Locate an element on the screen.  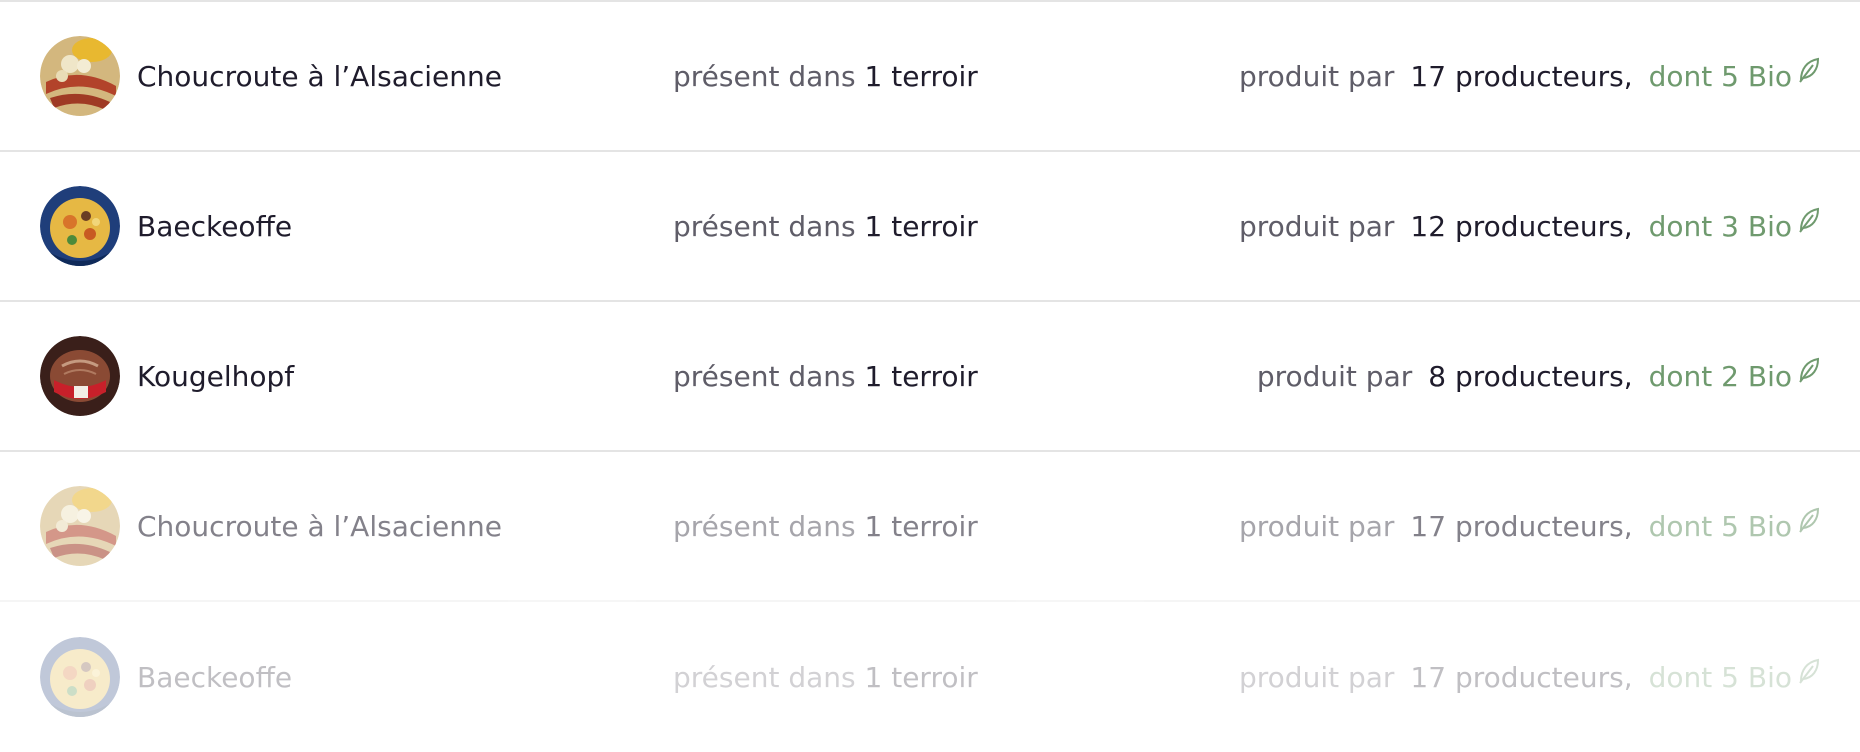
producers-count: 12 producteurs, is located at coordinates (1521, 226).